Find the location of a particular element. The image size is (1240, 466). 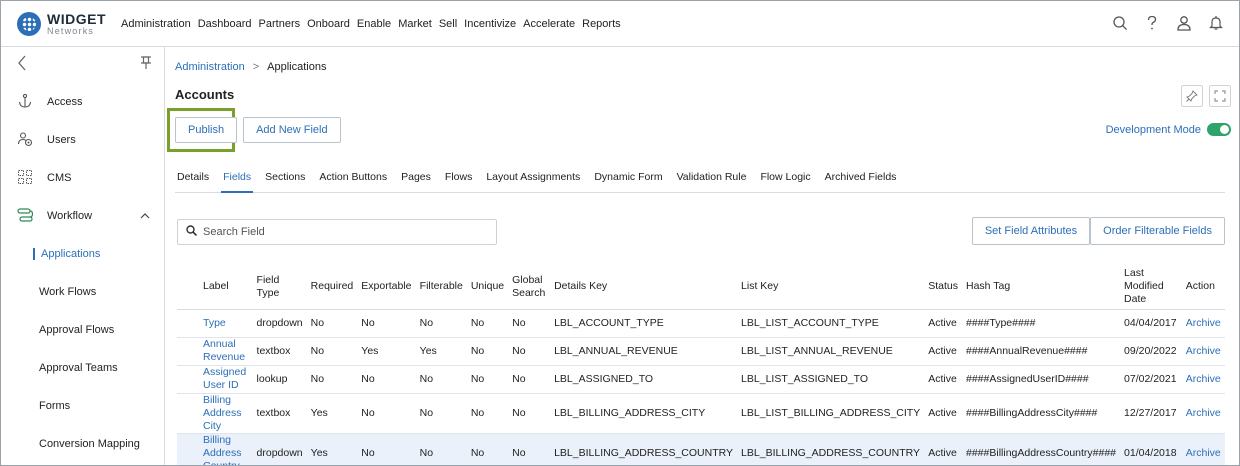

field-label-link: Annual Revenue is located at coordinates (215, 351).